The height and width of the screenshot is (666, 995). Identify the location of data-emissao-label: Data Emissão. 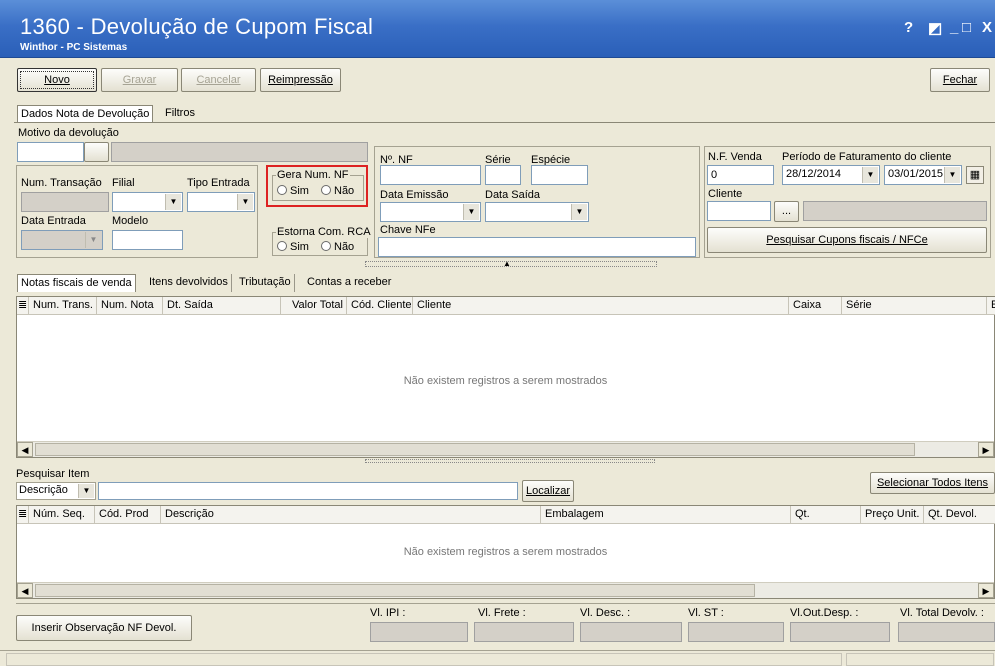
(414, 195).